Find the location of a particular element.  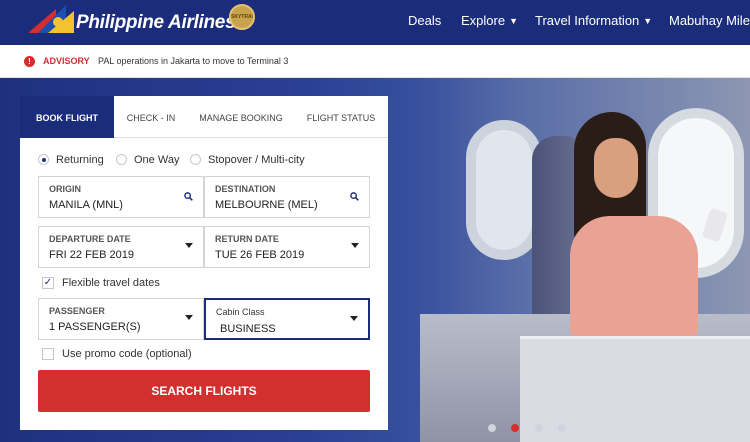

radio-returning-label: Returning is located at coordinates (80, 160).